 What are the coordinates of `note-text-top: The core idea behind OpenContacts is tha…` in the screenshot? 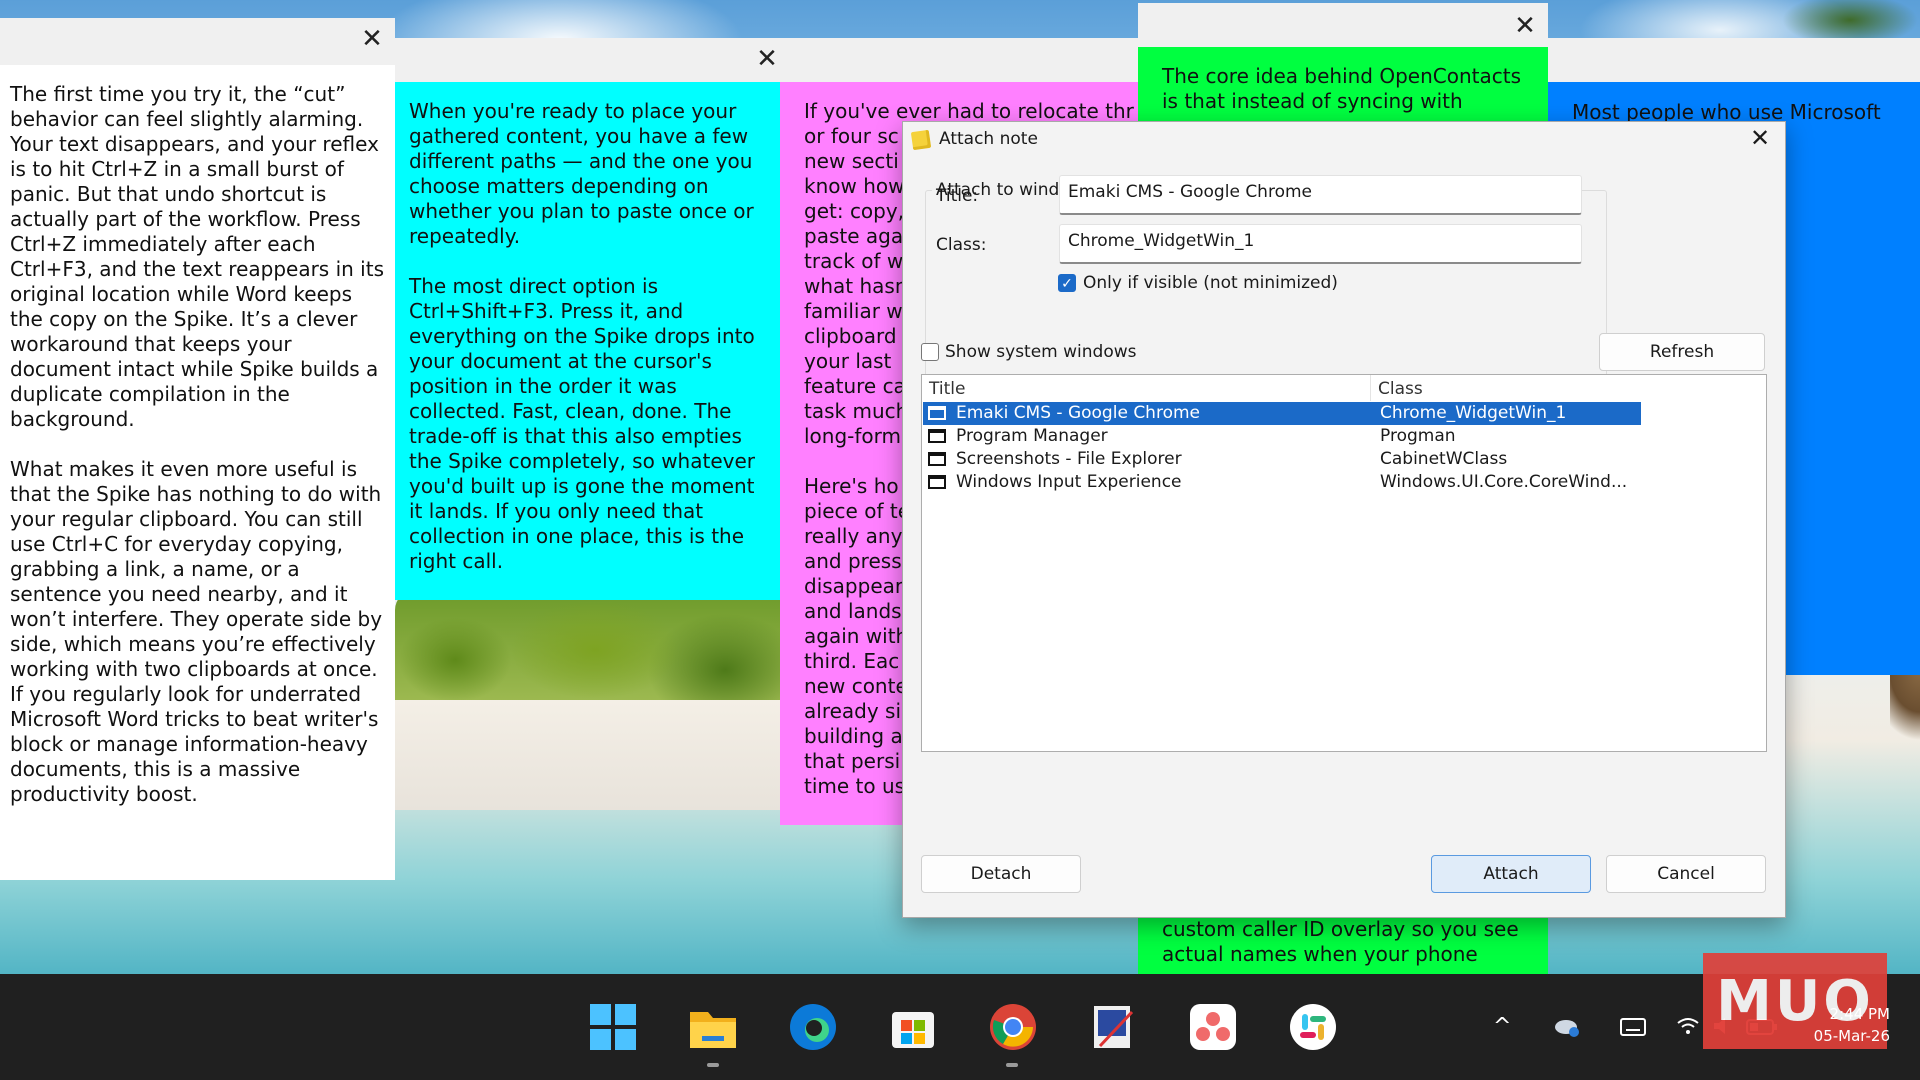 It's located at (1343, 87).